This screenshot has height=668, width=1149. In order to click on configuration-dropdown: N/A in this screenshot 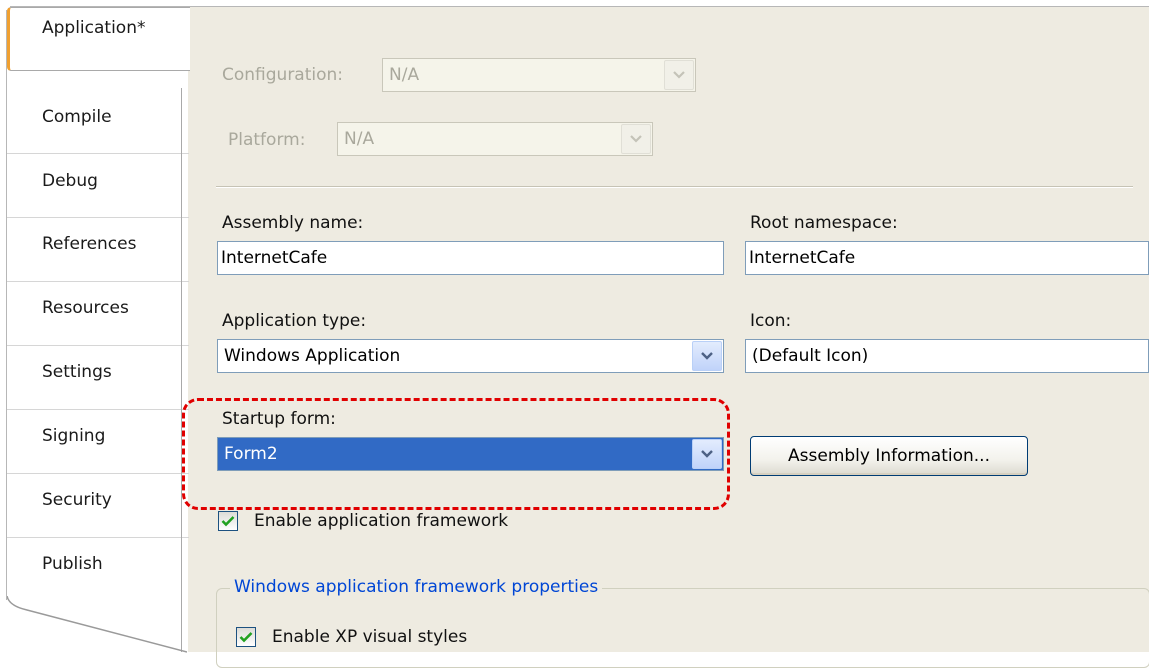, I will do `click(539, 75)`.